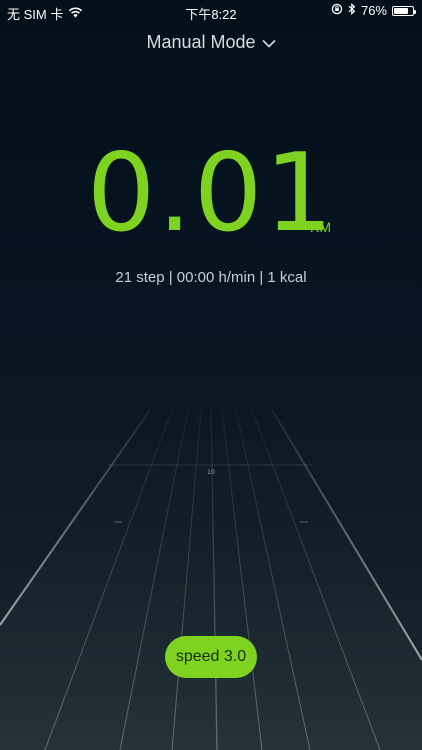 The height and width of the screenshot is (750, 422). What do you see at coordinates (211, 472) in the screenshot?
I see `track-distance-marker: 10` at bounding box center [211, 472].